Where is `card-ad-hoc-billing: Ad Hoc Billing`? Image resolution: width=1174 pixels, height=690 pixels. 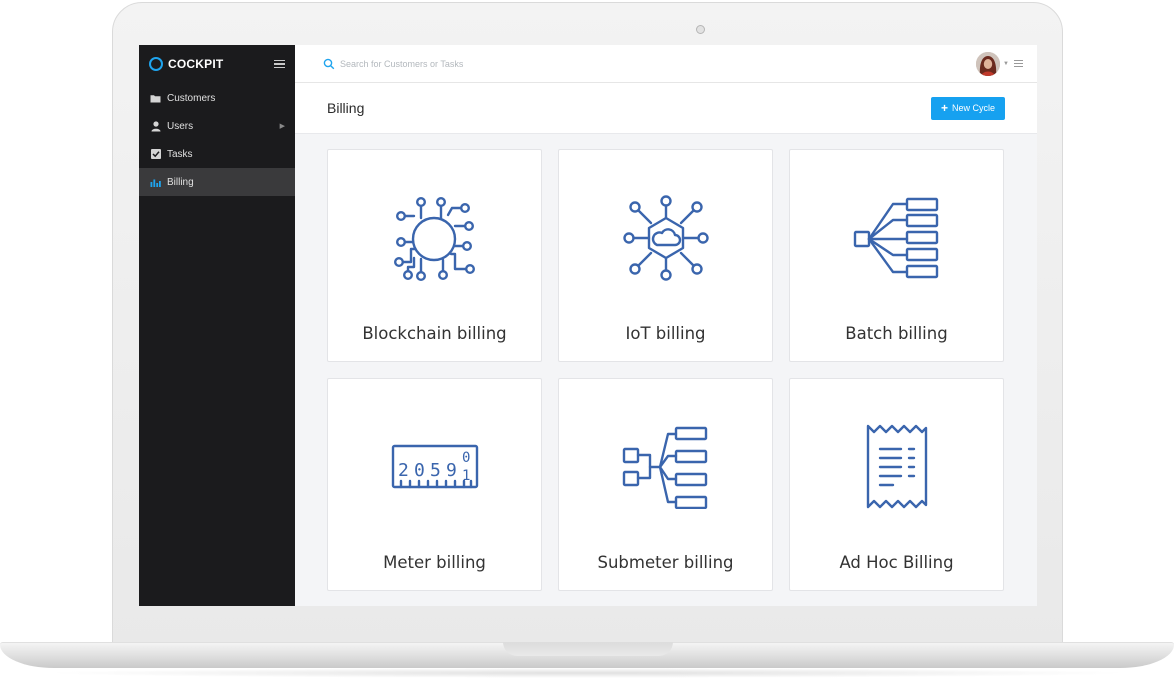 card-ad-hoc-billing: Ad Hoc Billing is located at coordinates (896, 484).